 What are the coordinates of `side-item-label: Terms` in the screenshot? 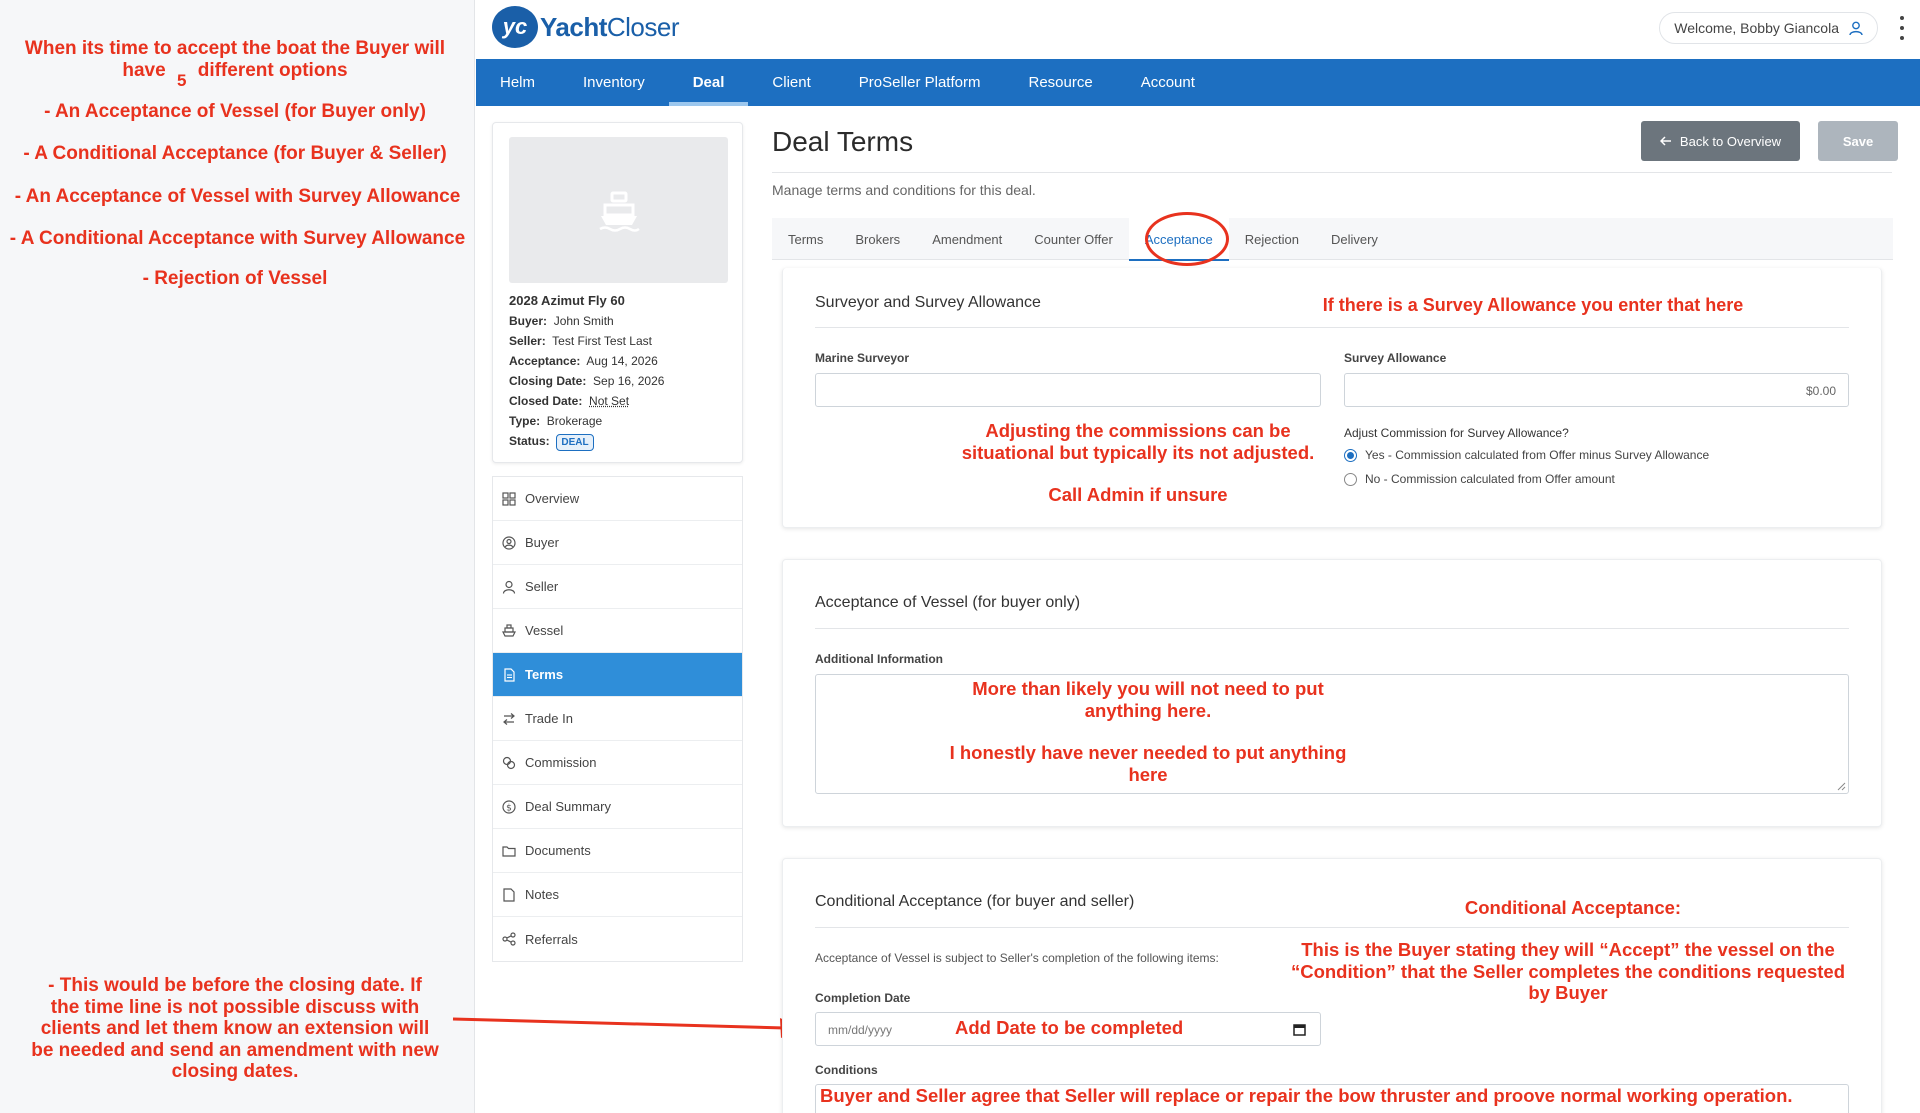 It's located at (544, 674).